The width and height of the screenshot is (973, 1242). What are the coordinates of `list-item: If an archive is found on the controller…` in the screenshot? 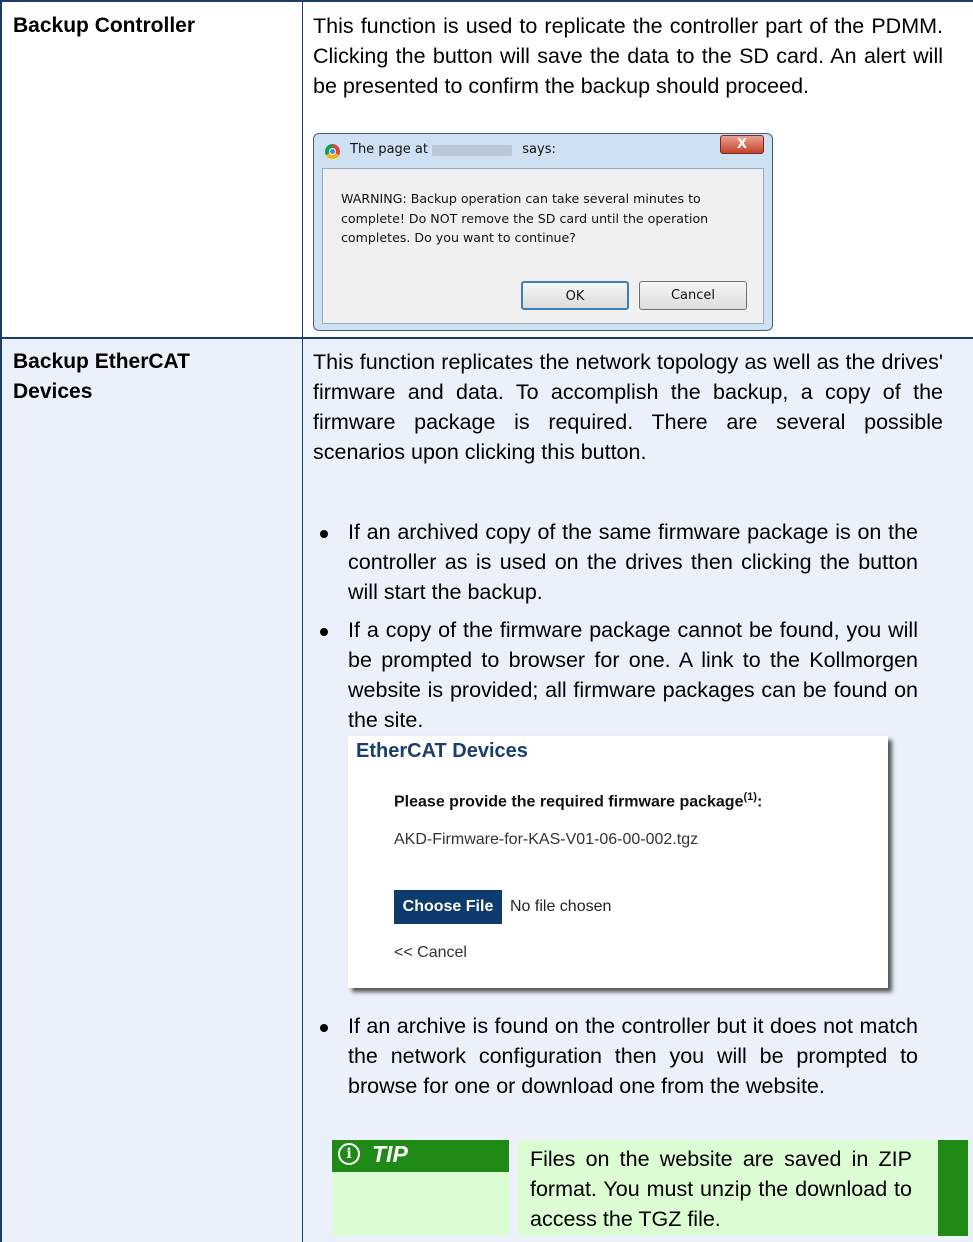 It's located at (633, 1056).